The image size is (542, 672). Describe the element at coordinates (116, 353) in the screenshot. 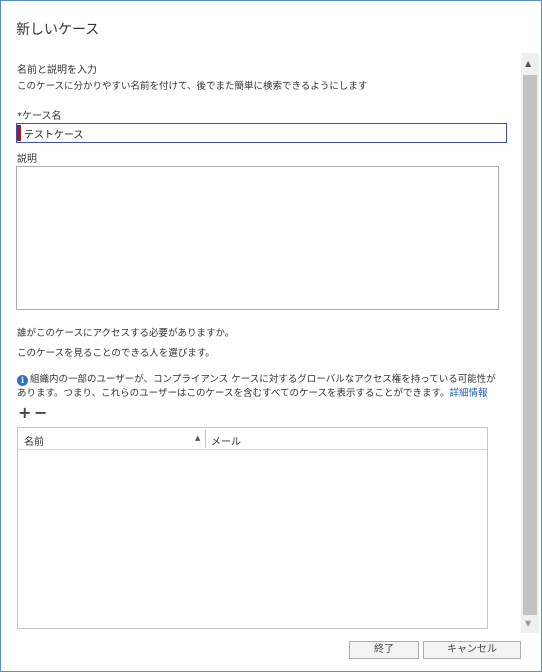

I see `access-instruction: このケースを見ることのできる人を選びます。` at that location.